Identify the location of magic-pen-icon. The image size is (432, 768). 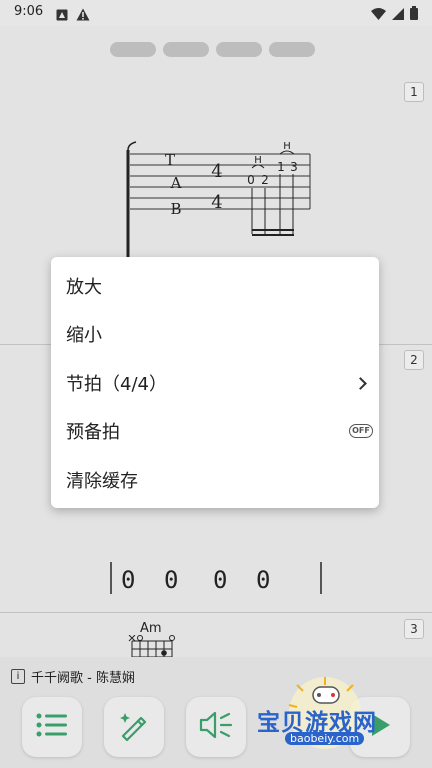
(134, 727).